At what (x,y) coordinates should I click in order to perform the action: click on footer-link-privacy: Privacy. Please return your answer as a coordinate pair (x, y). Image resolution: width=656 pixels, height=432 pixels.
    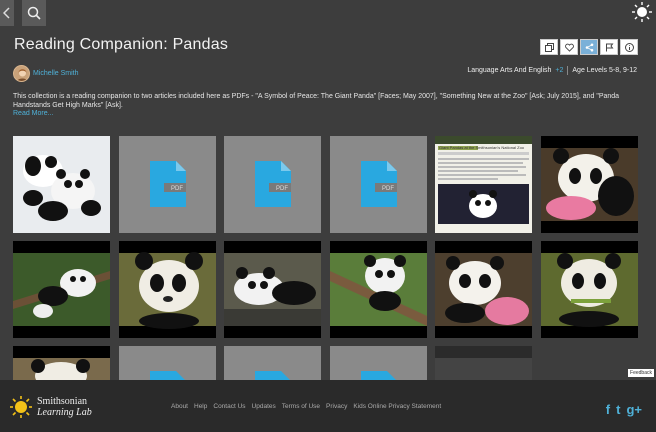
    Looking at the image, I should click on (336, 406).